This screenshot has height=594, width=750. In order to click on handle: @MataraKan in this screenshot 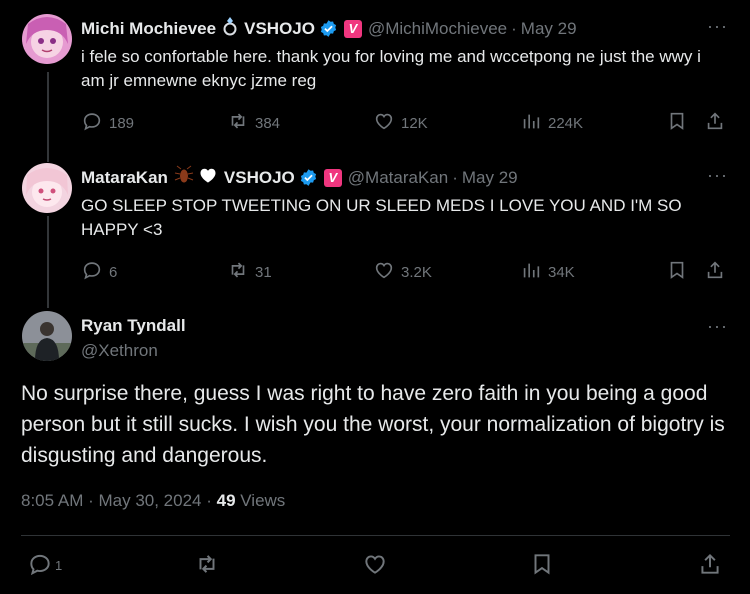, I will do `click(398, 178)`.